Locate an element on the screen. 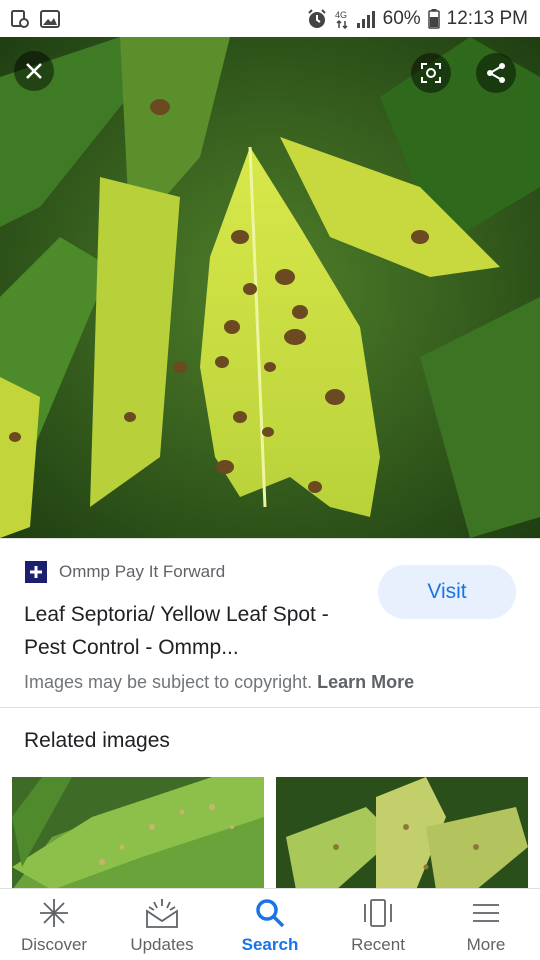 This screenshot has height=960, width=540. battery-icon is located at coordinates (433, 18).